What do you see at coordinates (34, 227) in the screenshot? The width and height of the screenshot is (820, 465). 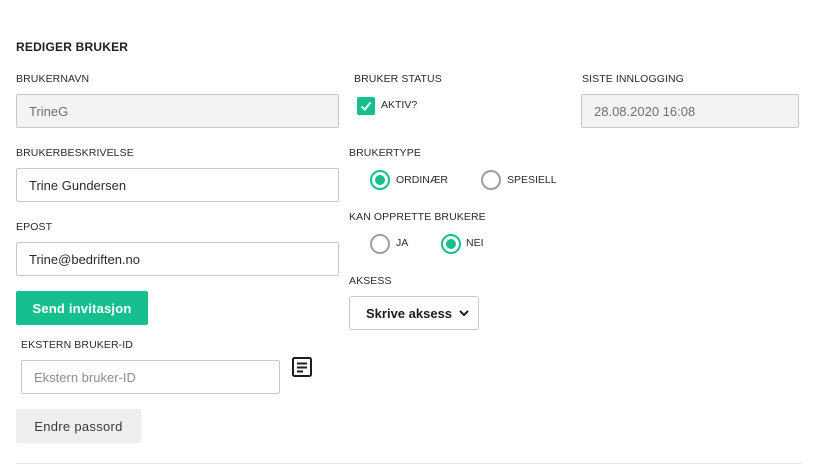 I see `email-label: EPOST` at bounding box center [34, 227].